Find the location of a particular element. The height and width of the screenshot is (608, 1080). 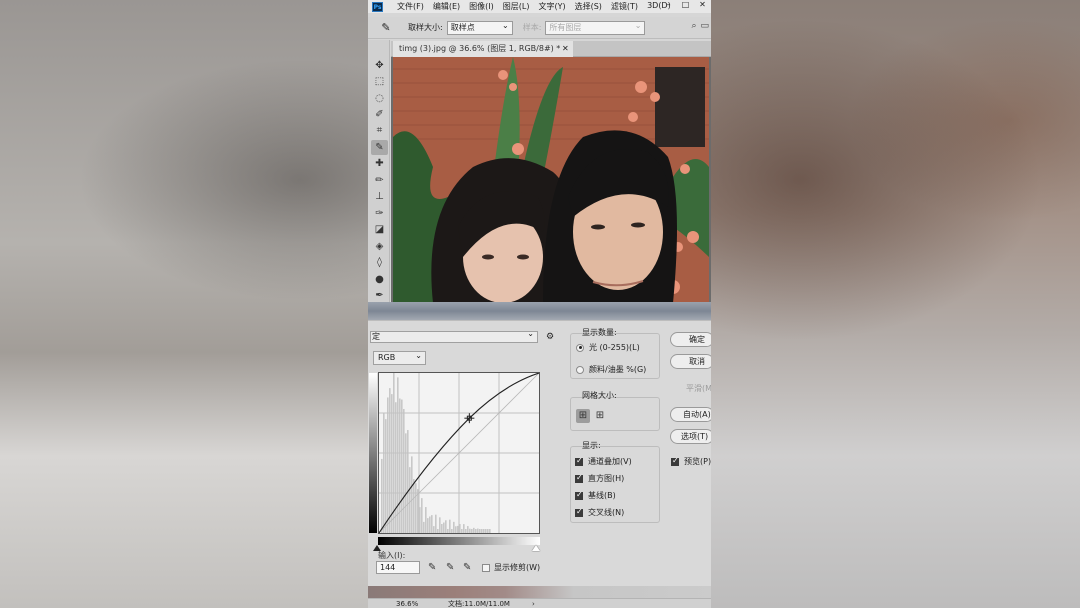

dodge-tool-icon: ● is located at coordinates (379, 279).